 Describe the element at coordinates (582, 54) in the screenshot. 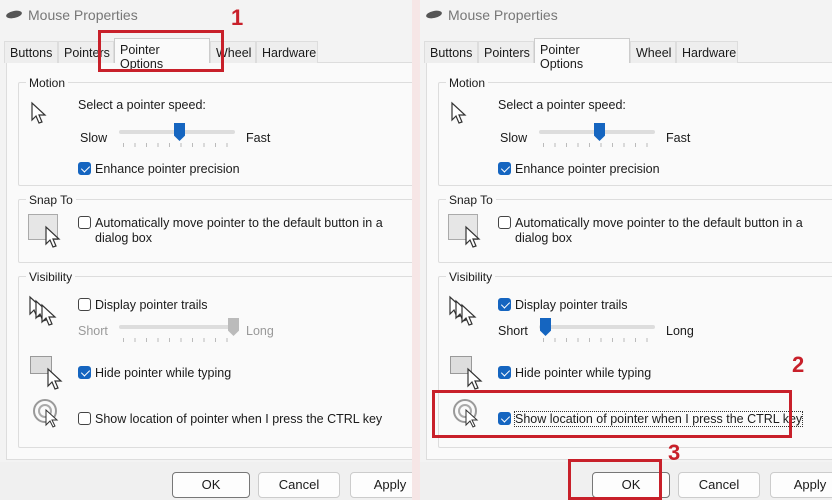

I see `tab-pointer-options: Pointer Options` at that location.